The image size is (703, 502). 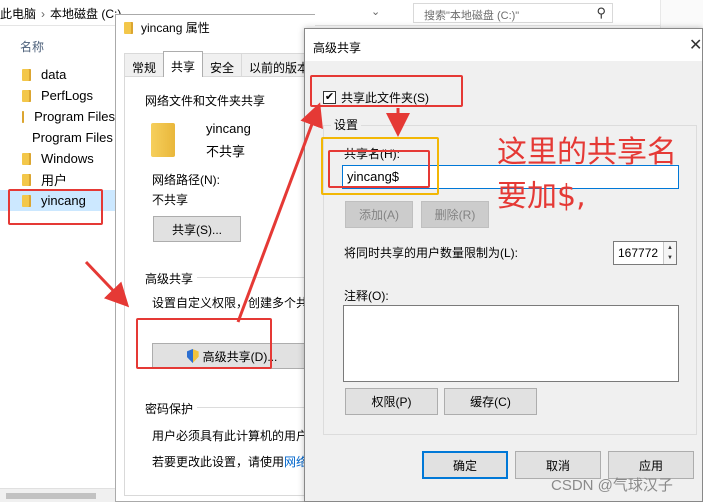 I want to click on tab-security: 安全, so click(x=222, y=65).